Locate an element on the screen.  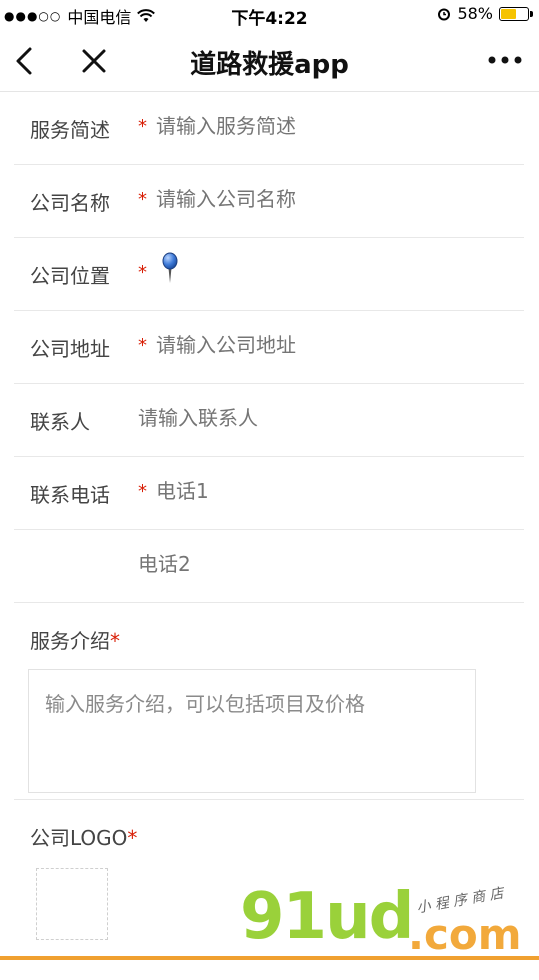
status-left: ●●●○○ 中国电信 is located at coordinates (80, 16).